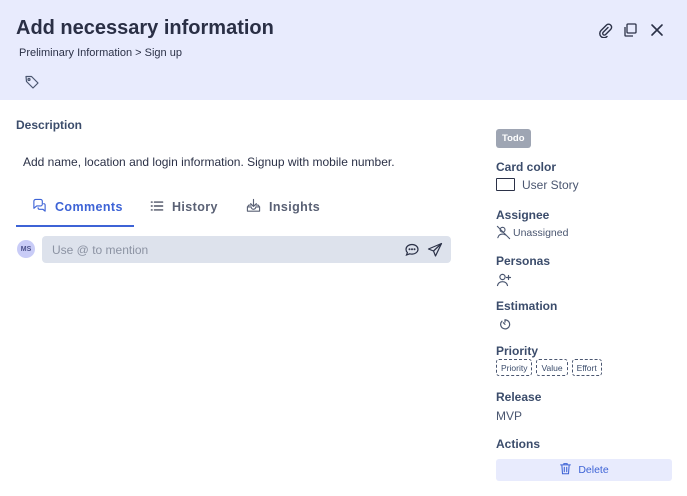  What do you see at coordinates (550, 185) in the screenshot?
I see `card-color-value: User Story` at bounding box center [550, 185].